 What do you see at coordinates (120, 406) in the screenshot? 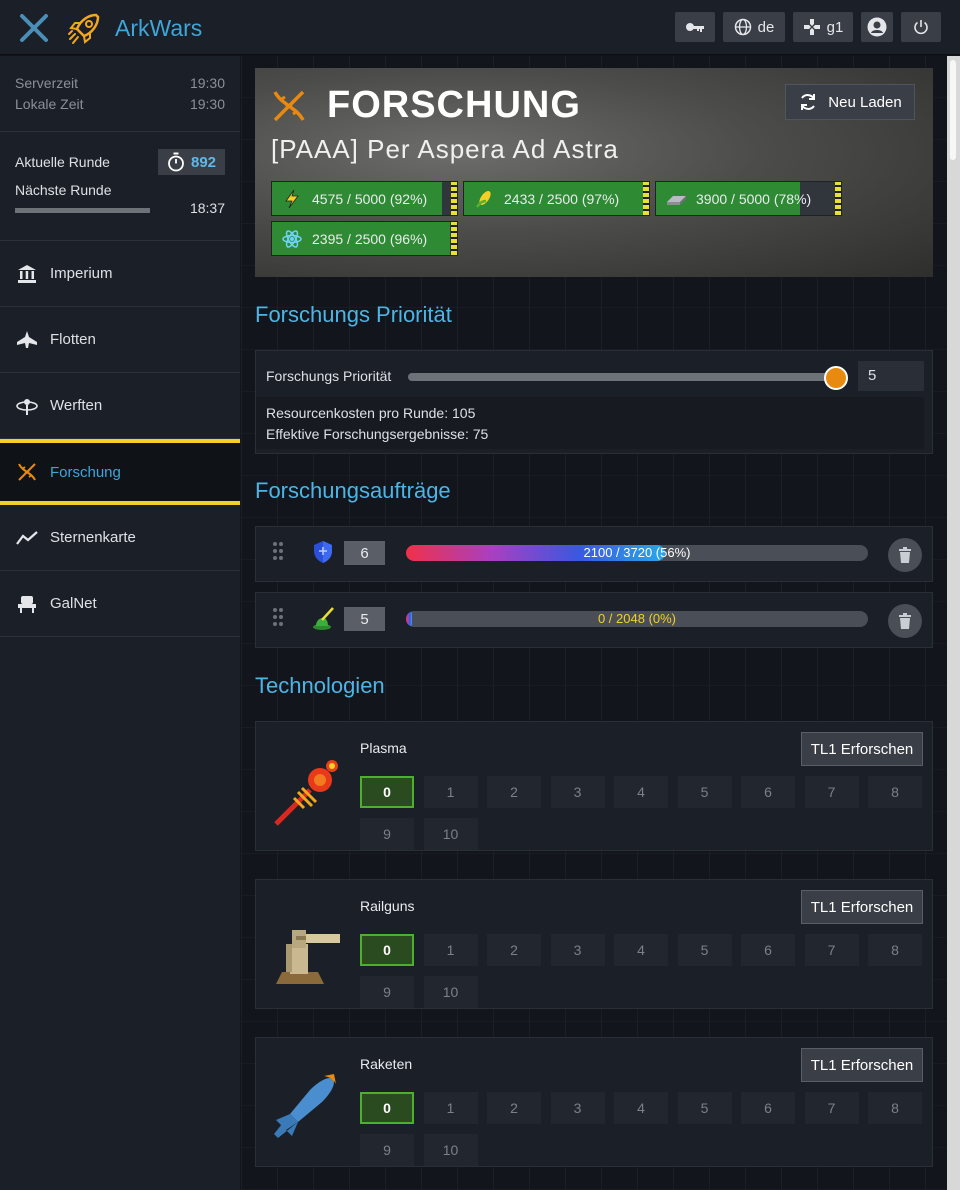
I see `nav-werften: Werften` at bounding box center [120, 406].